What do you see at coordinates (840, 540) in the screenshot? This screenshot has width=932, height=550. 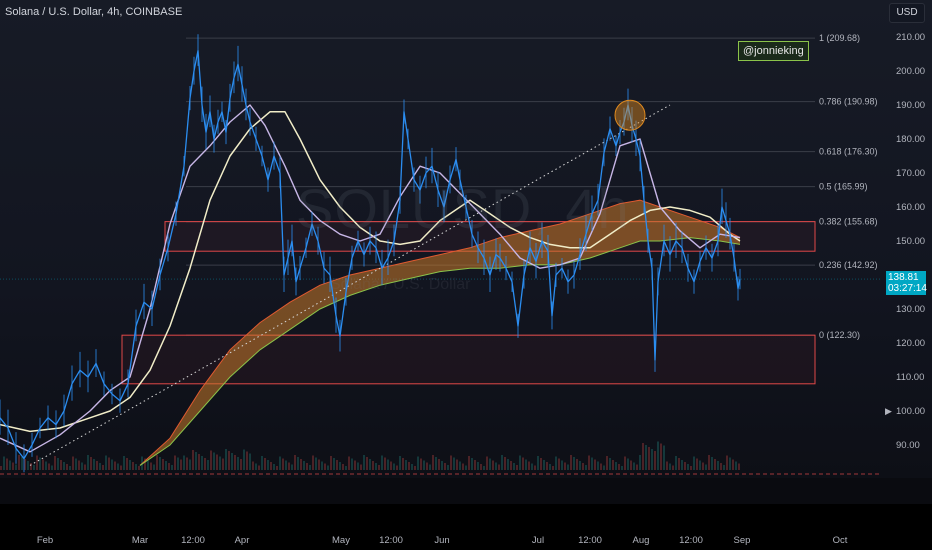 I see `x-tick-label: Oct` at bounding box center [840, 540].